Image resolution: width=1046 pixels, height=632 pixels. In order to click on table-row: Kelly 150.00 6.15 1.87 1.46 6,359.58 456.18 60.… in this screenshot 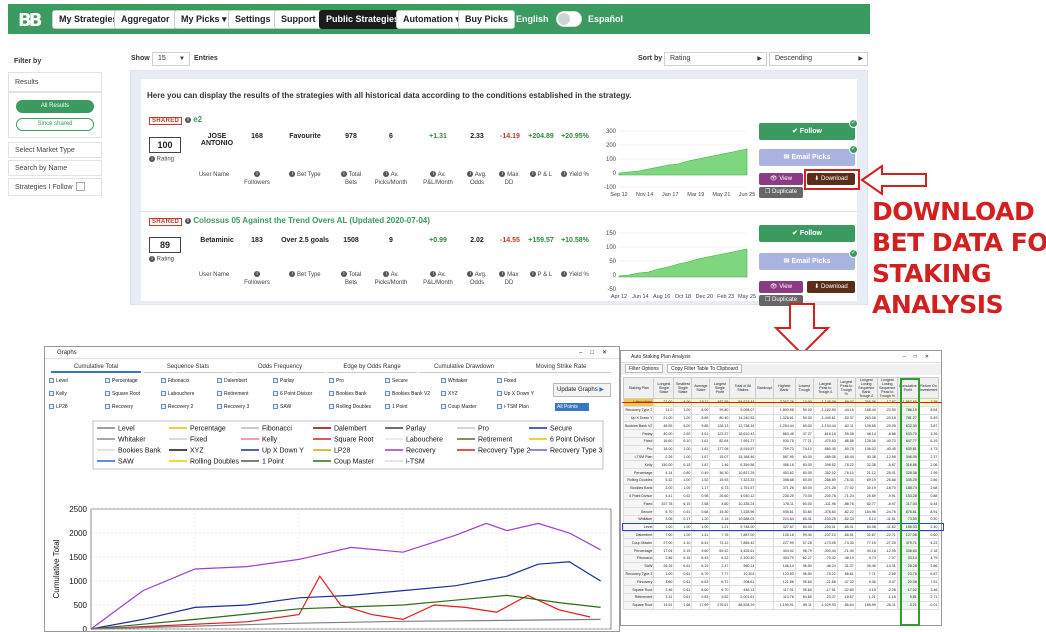, I will do `click(781, 465)`.